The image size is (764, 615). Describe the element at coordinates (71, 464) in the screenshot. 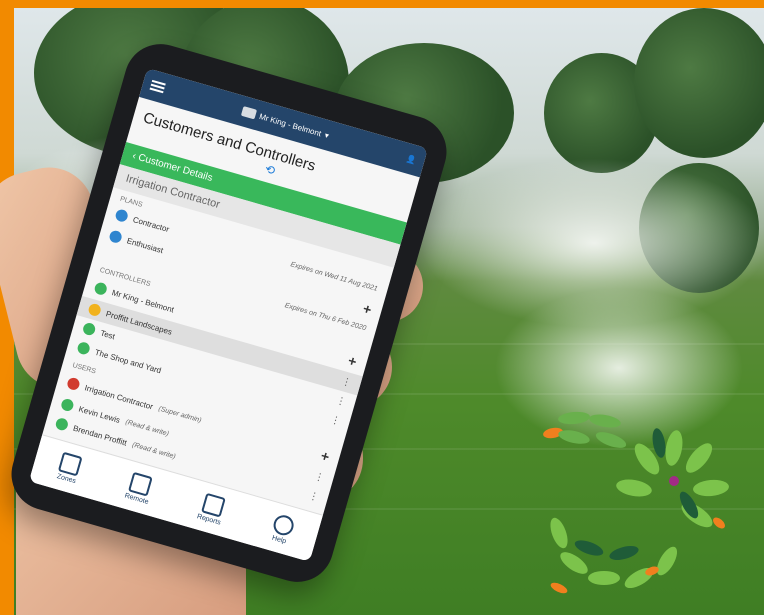

I see `zones-icon` at that location.